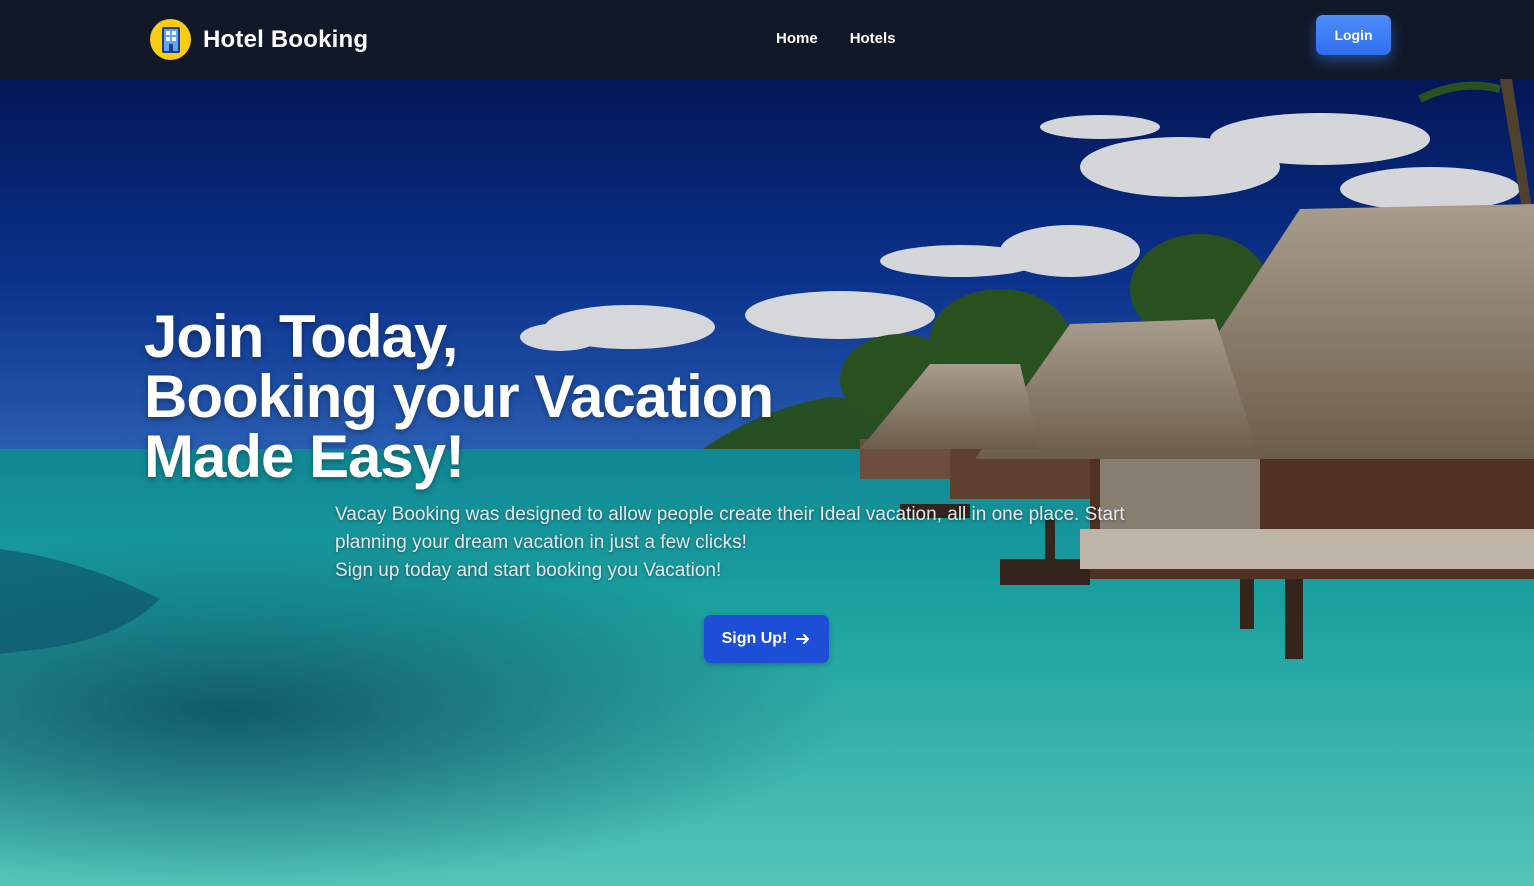 The width and height of the screenshot is (1534, 886). Describe the element at coordinates (1353, 35) in the screenshot. I see `login-button: Login` at that location.